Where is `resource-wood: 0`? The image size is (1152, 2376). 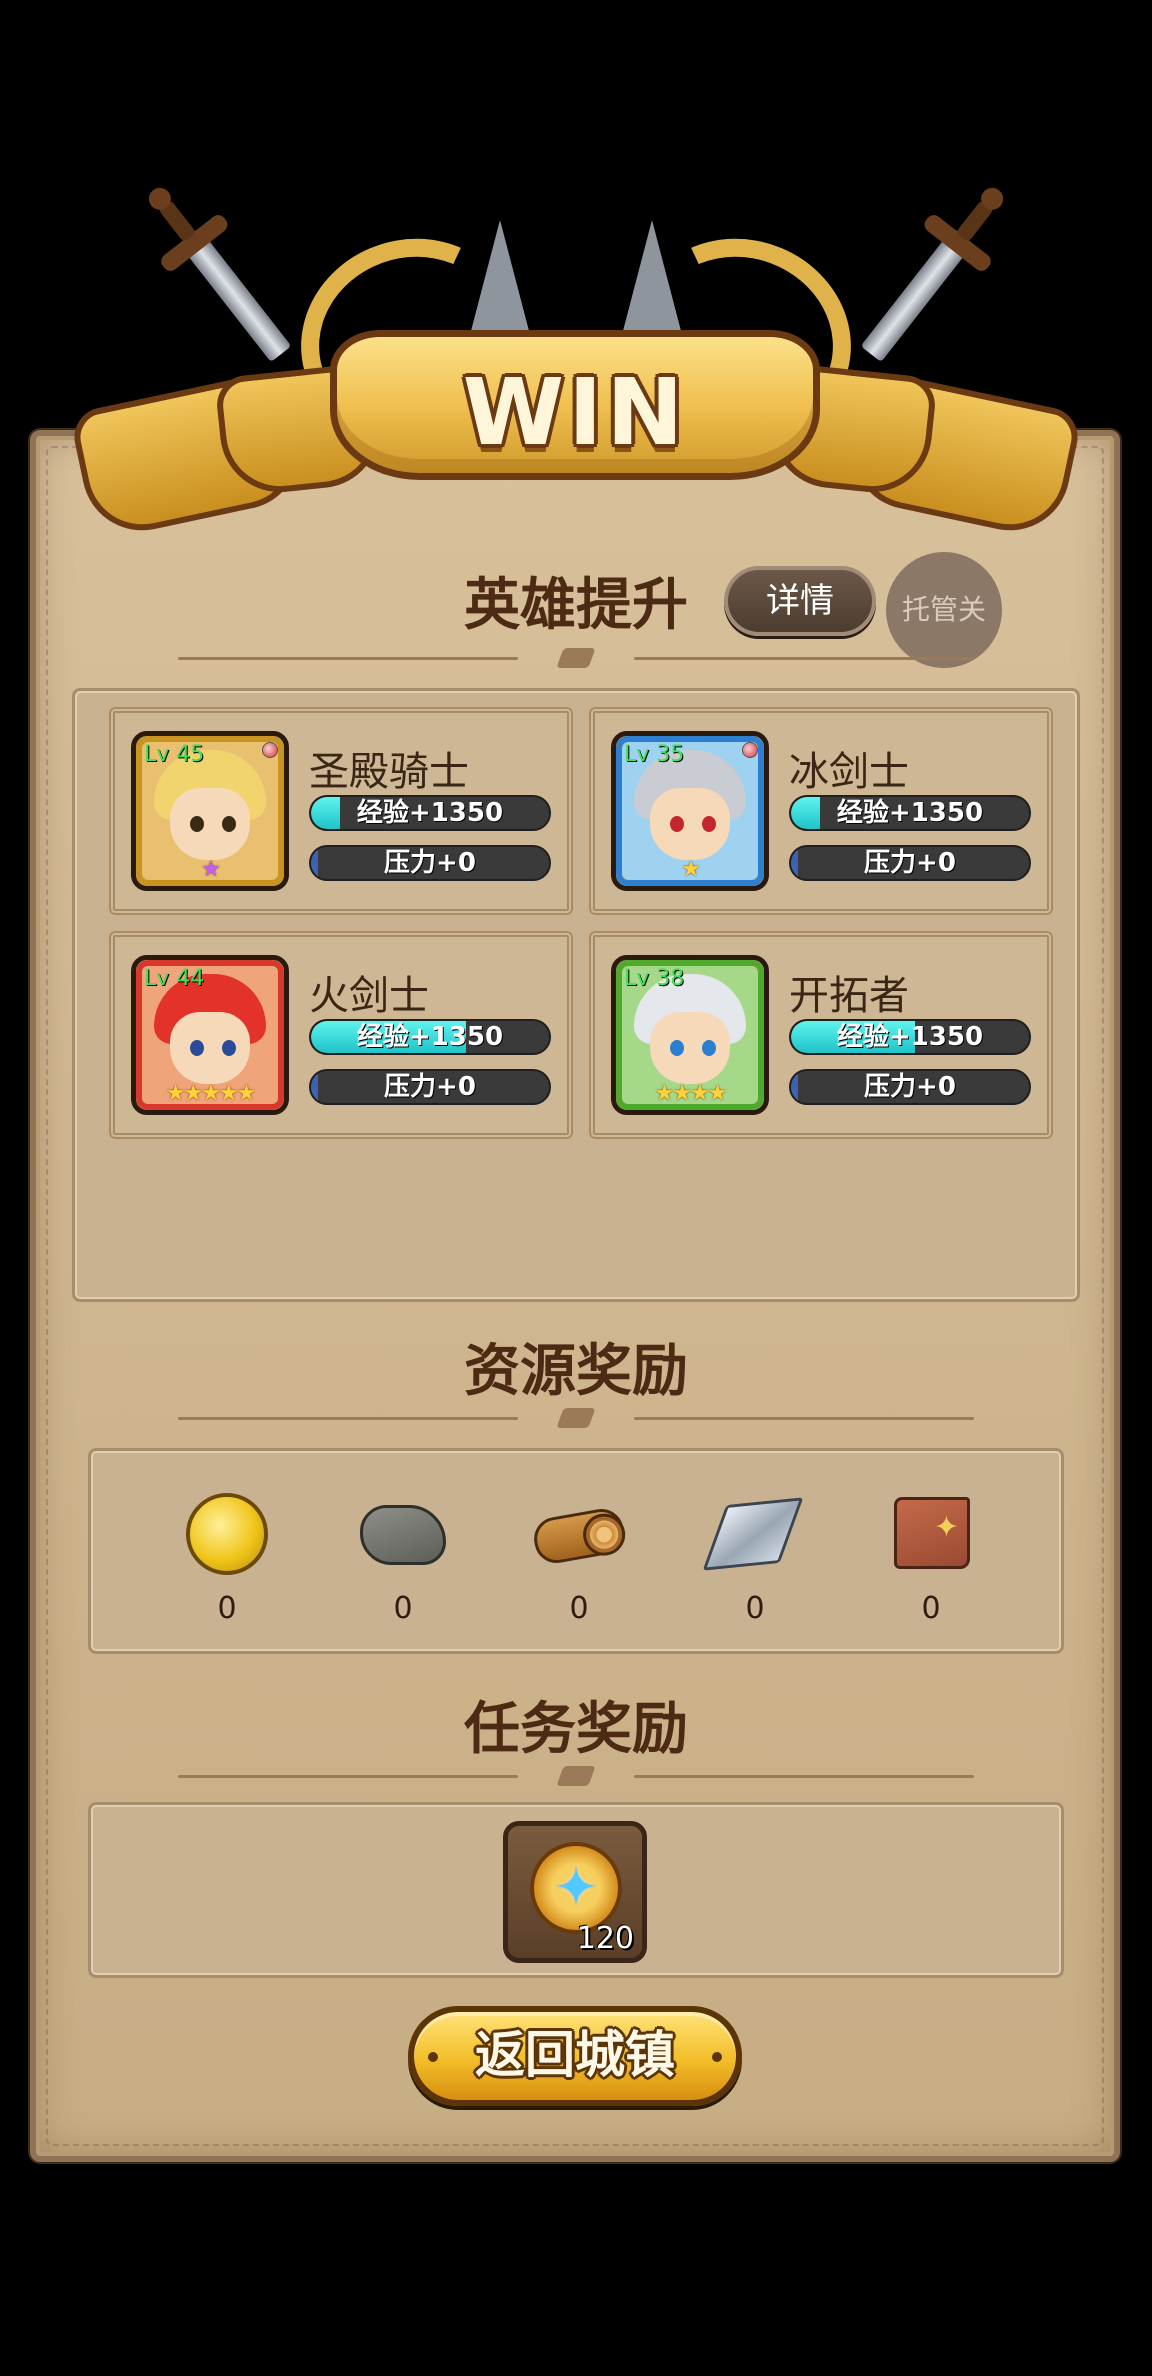 resource-wood: 0 is located at coordinates (579, 1558).